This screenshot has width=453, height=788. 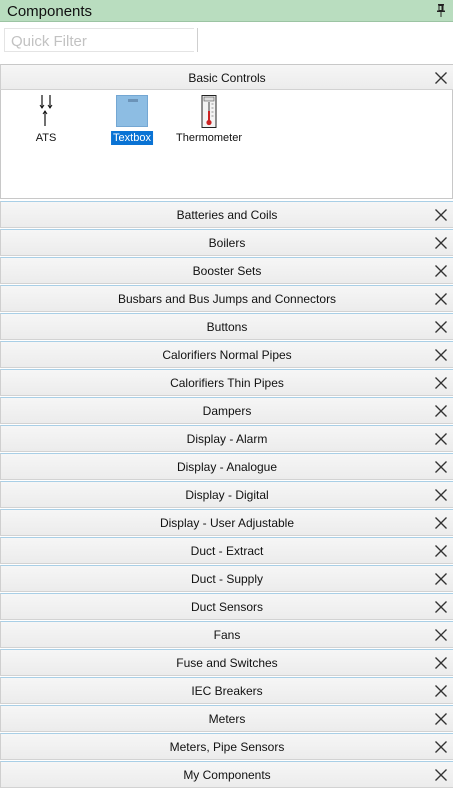 I want to click on group-header: Display - Analogue, so click(x=226, y=466).